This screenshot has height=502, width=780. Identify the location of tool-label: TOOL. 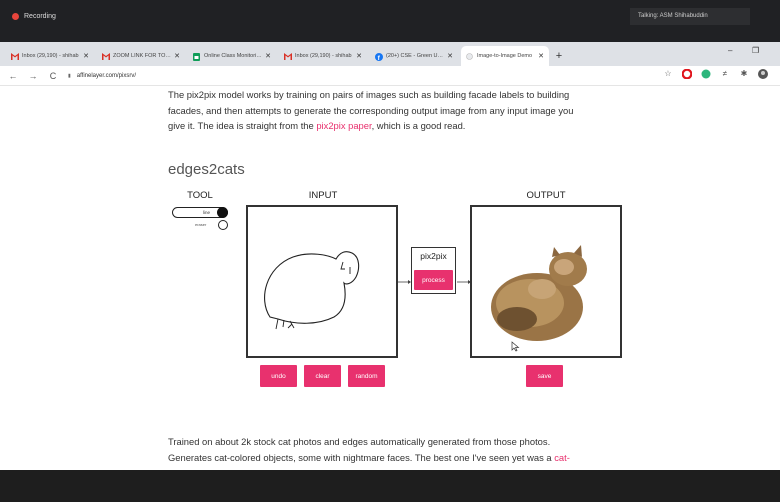
(200, 195).